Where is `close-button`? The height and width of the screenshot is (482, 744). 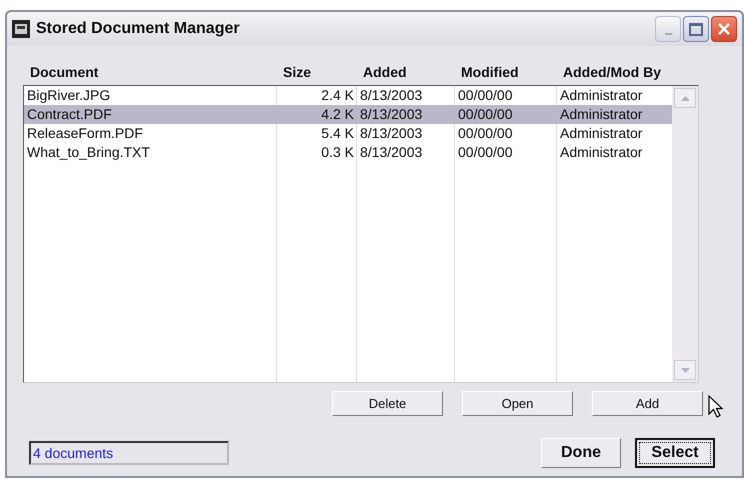 close-button is located at coordinates (724, 29).